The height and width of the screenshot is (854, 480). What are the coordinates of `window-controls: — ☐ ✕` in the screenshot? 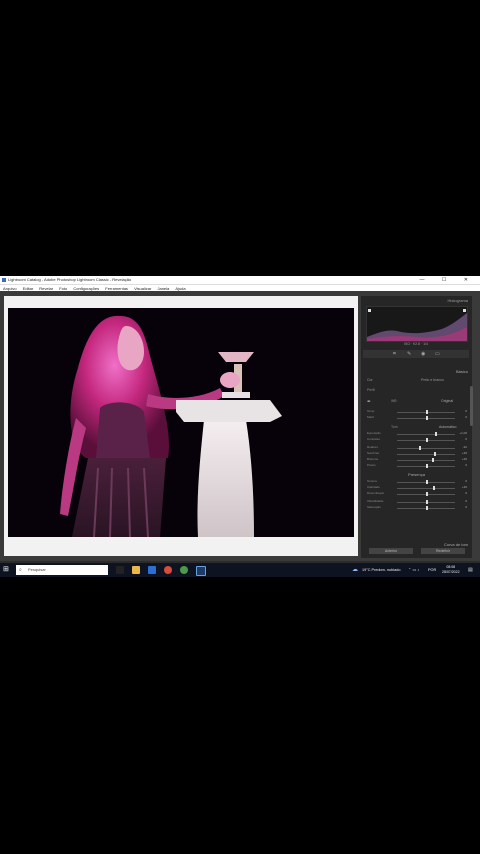 It's located at (448, 280).